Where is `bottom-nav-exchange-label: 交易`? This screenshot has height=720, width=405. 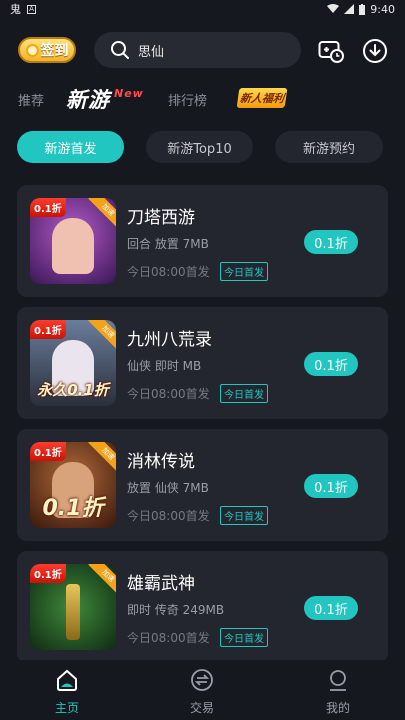
bottom-nav-exchange-label: 交易 is located at coordinates (201, 708).